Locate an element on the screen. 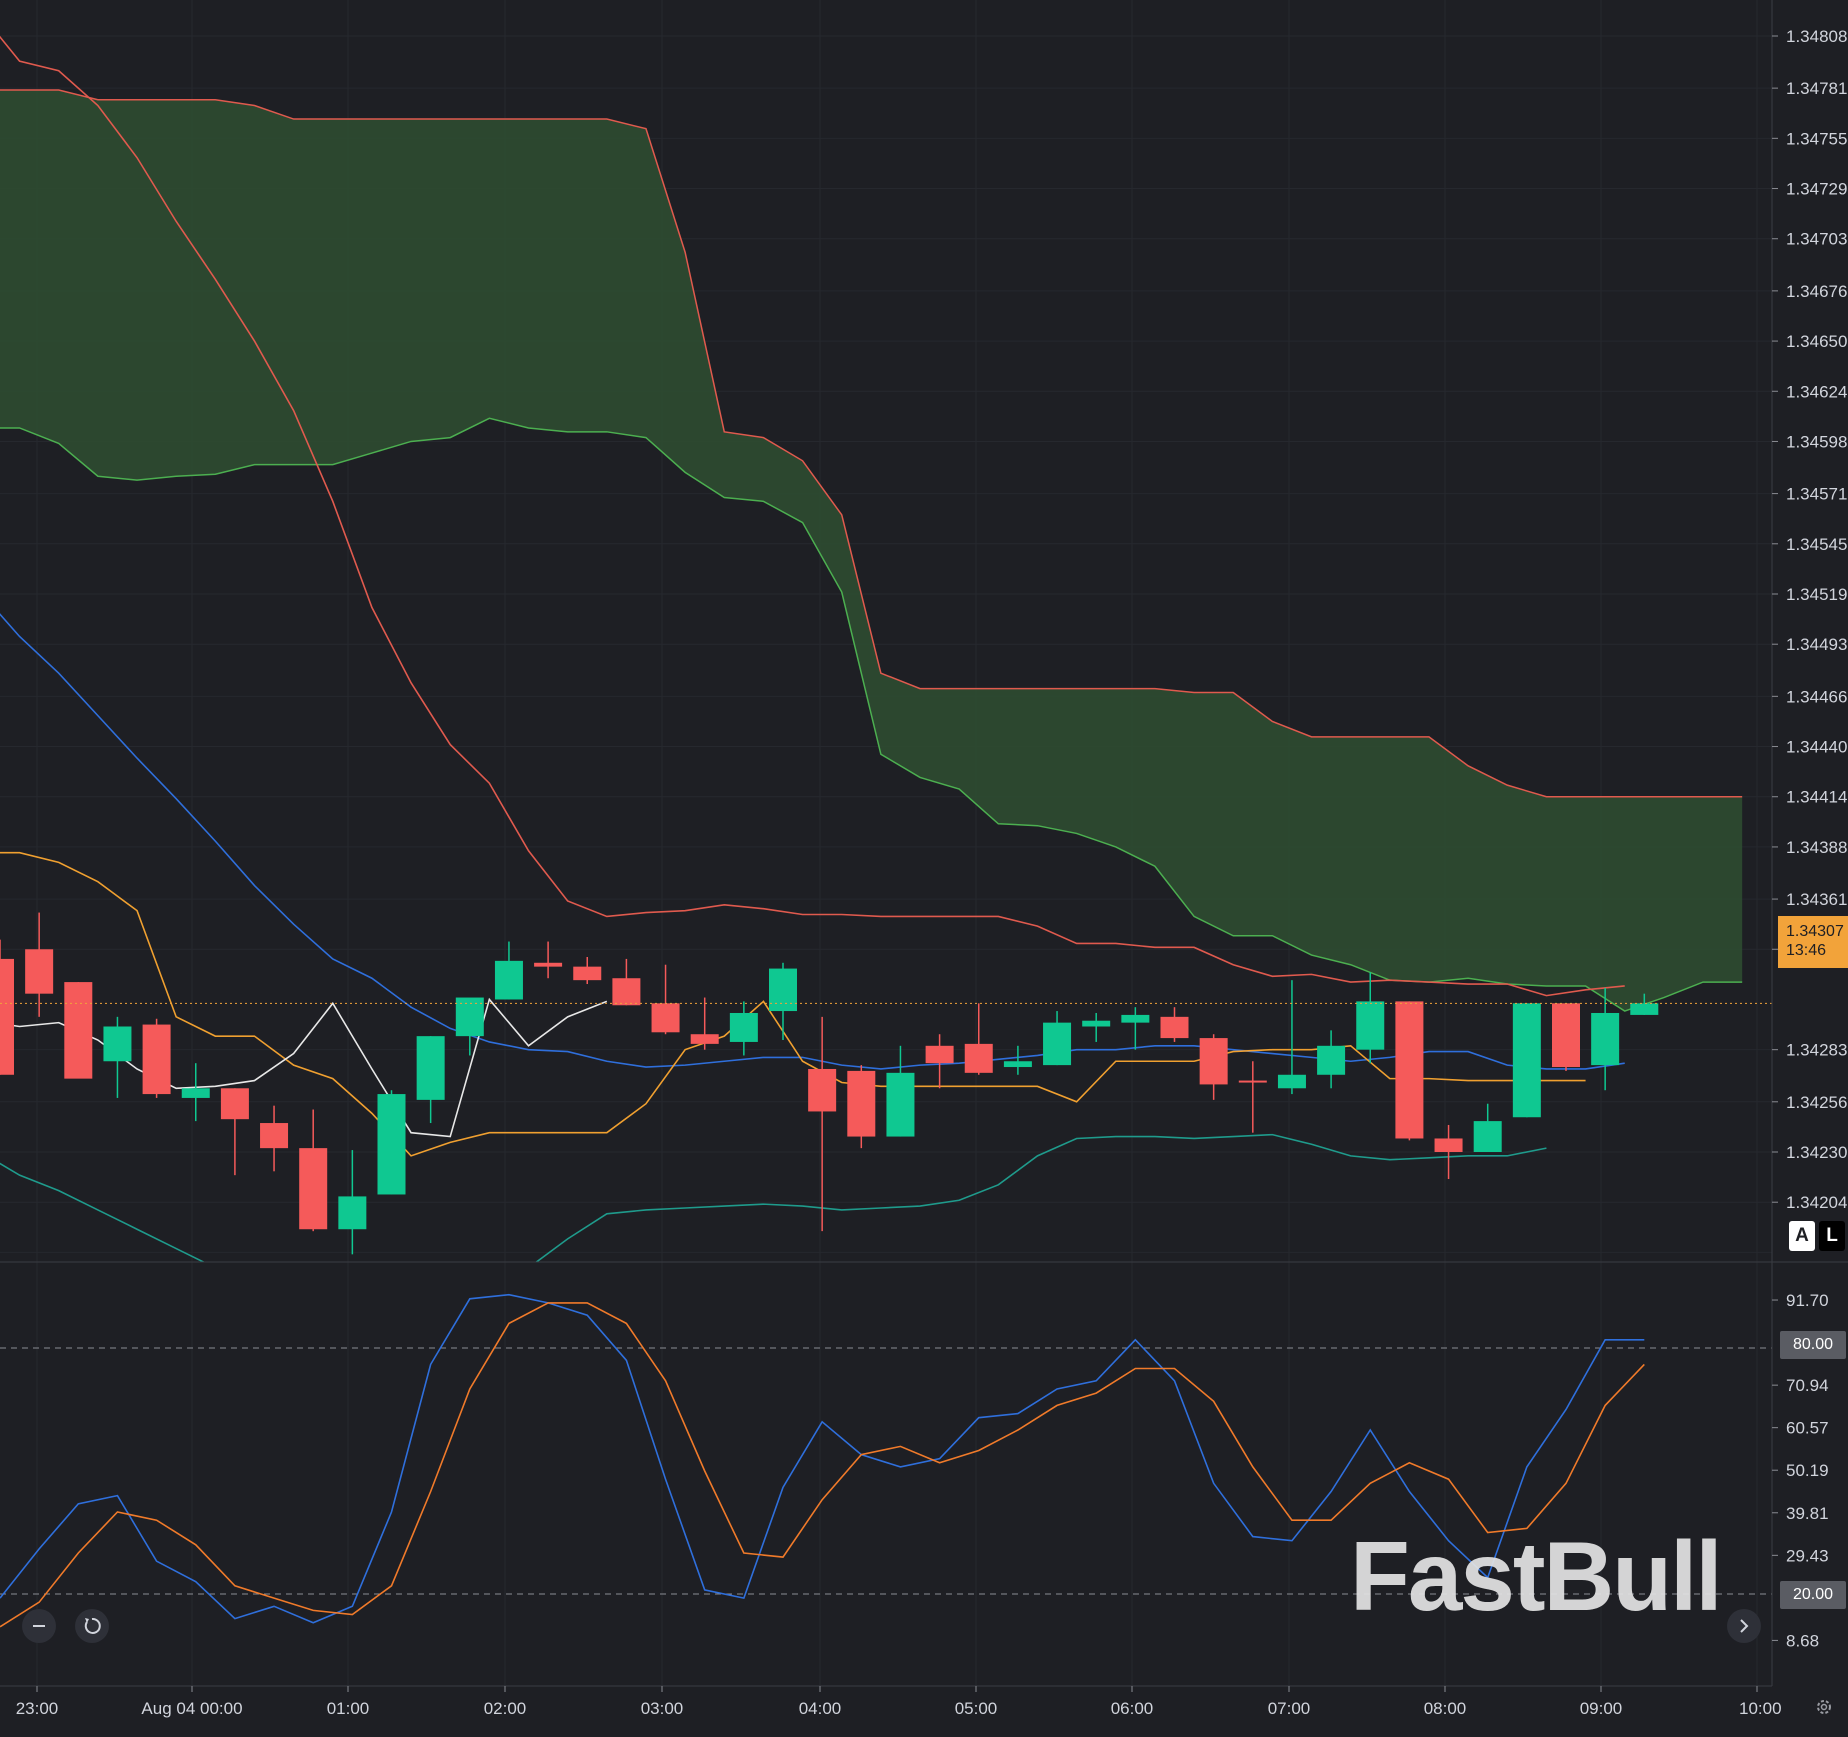  minus-icon is located at coordinates (39, 1626).